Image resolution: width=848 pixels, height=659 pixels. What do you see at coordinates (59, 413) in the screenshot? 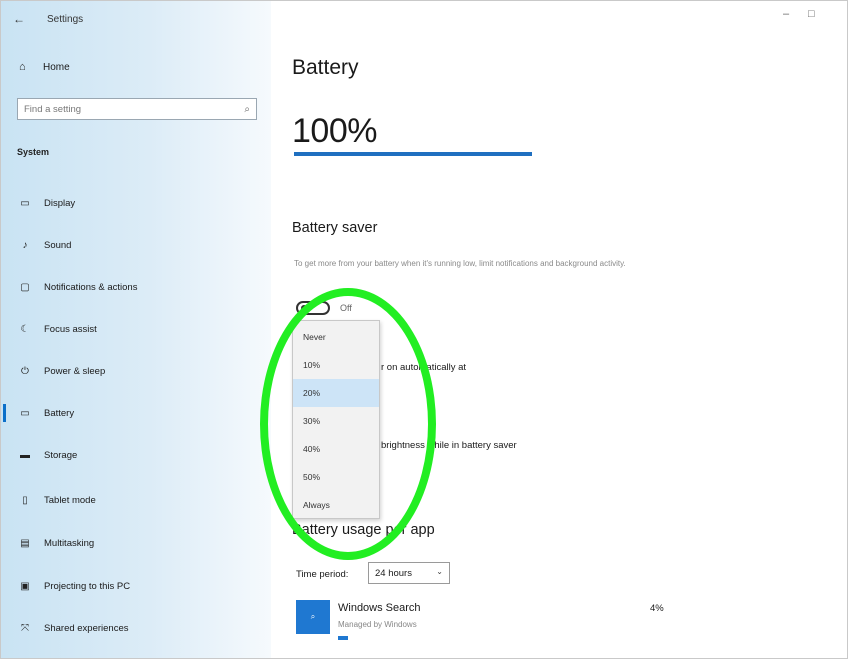
I see `sidebar-item-label: Battery` at bounding box center [59, 413].